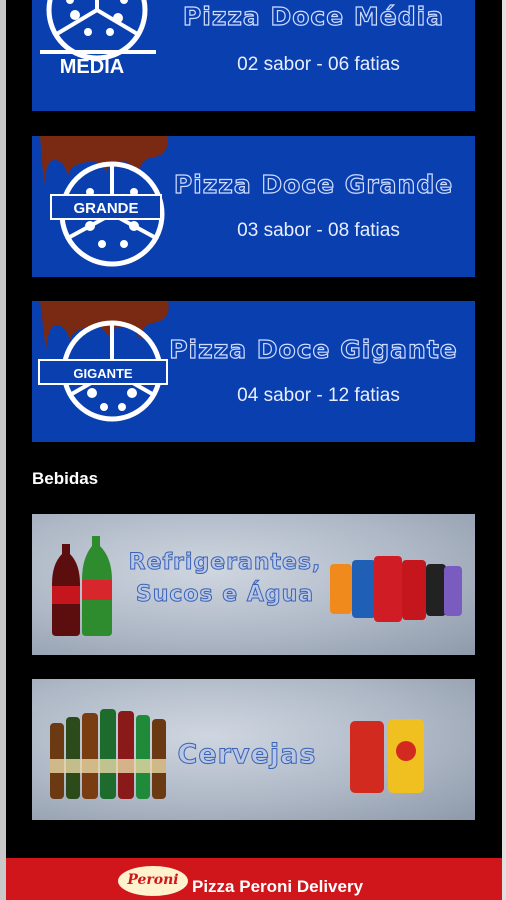  I want to click on badge-label-media: MÉDIA, so click(92, 67).